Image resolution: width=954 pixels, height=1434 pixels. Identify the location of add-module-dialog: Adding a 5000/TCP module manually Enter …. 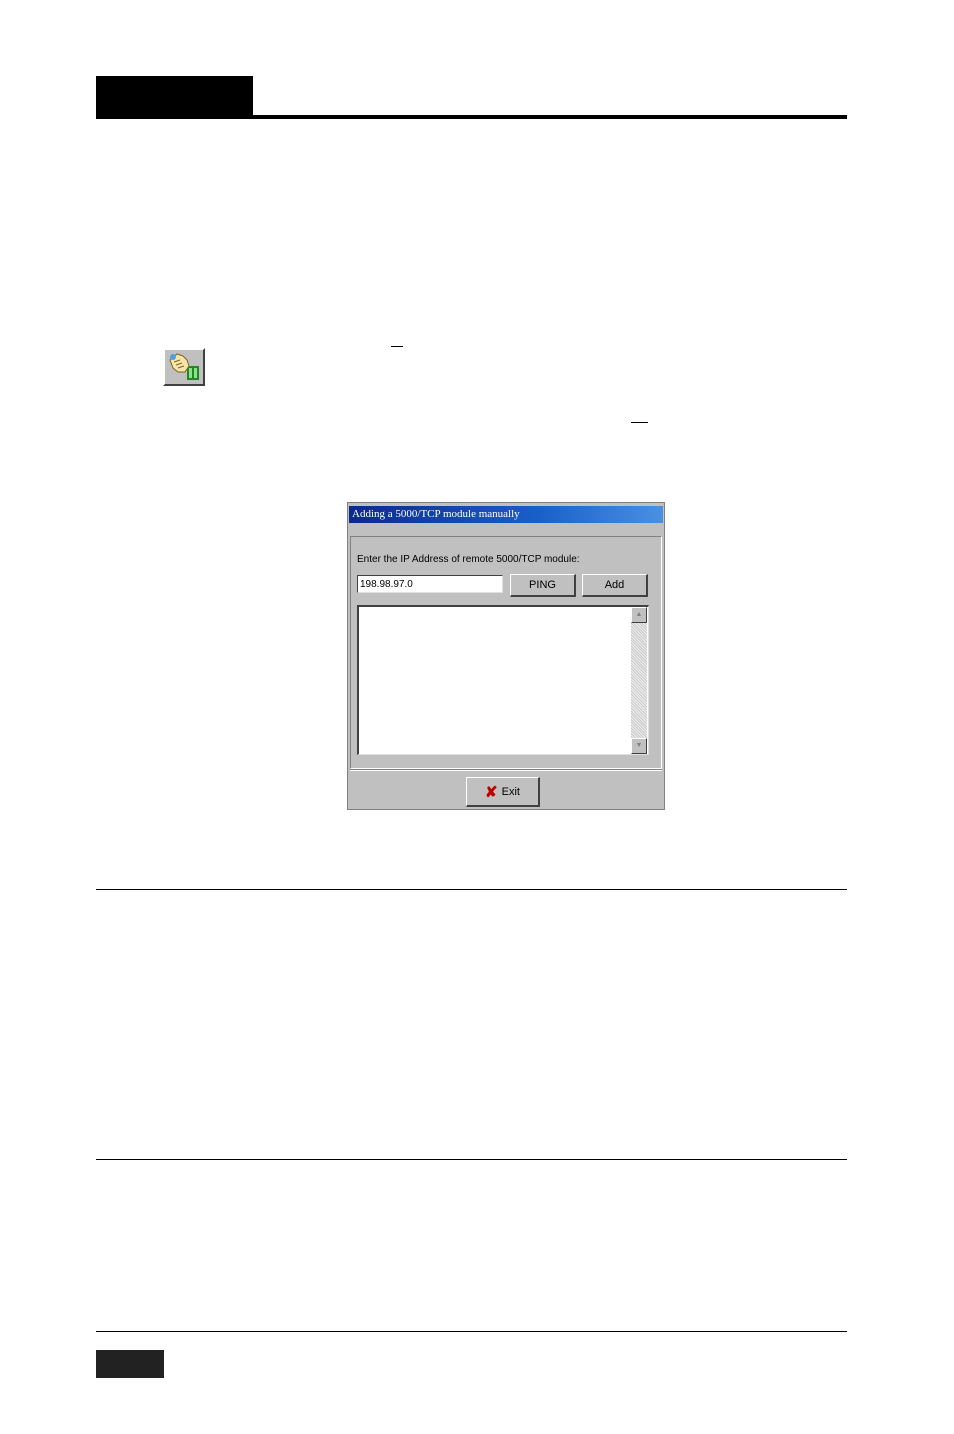
(506, 656).